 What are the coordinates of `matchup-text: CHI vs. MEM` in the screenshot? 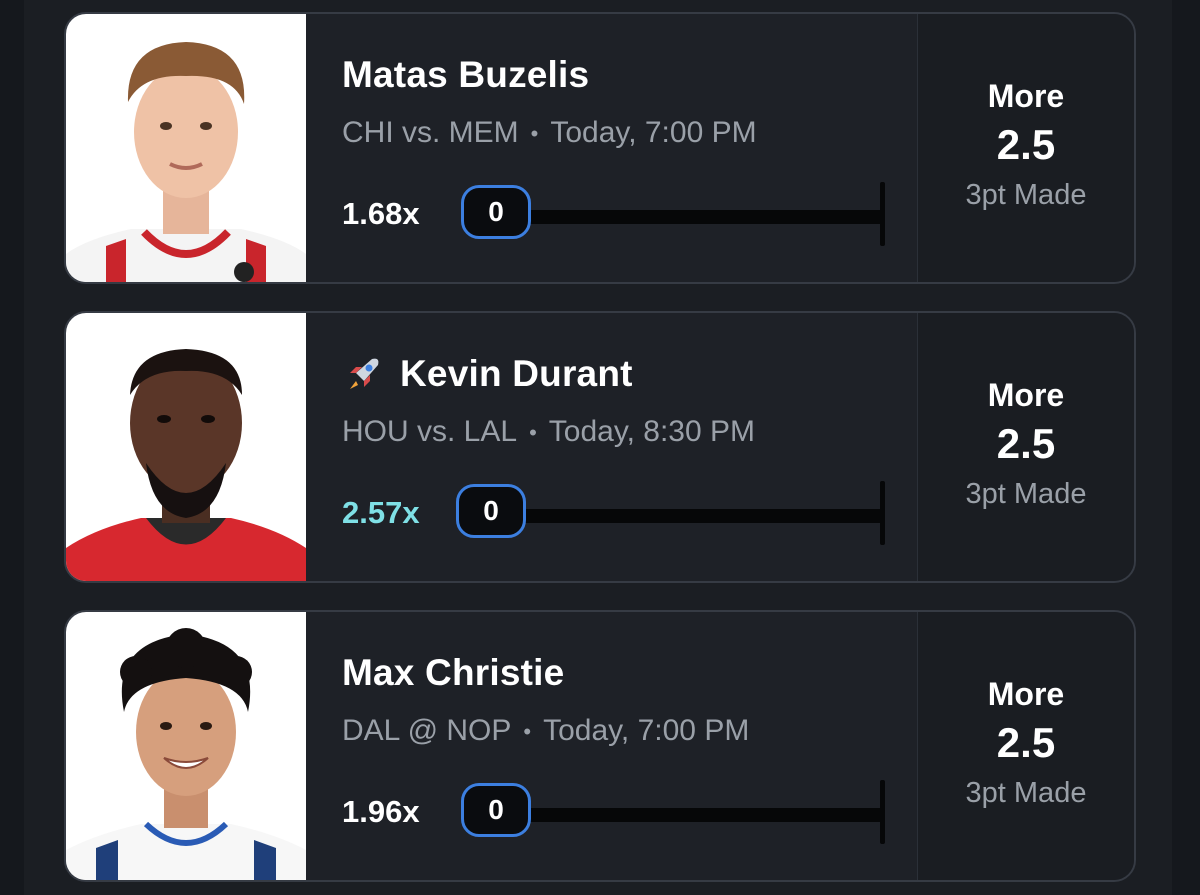 It's located at (430, 132).